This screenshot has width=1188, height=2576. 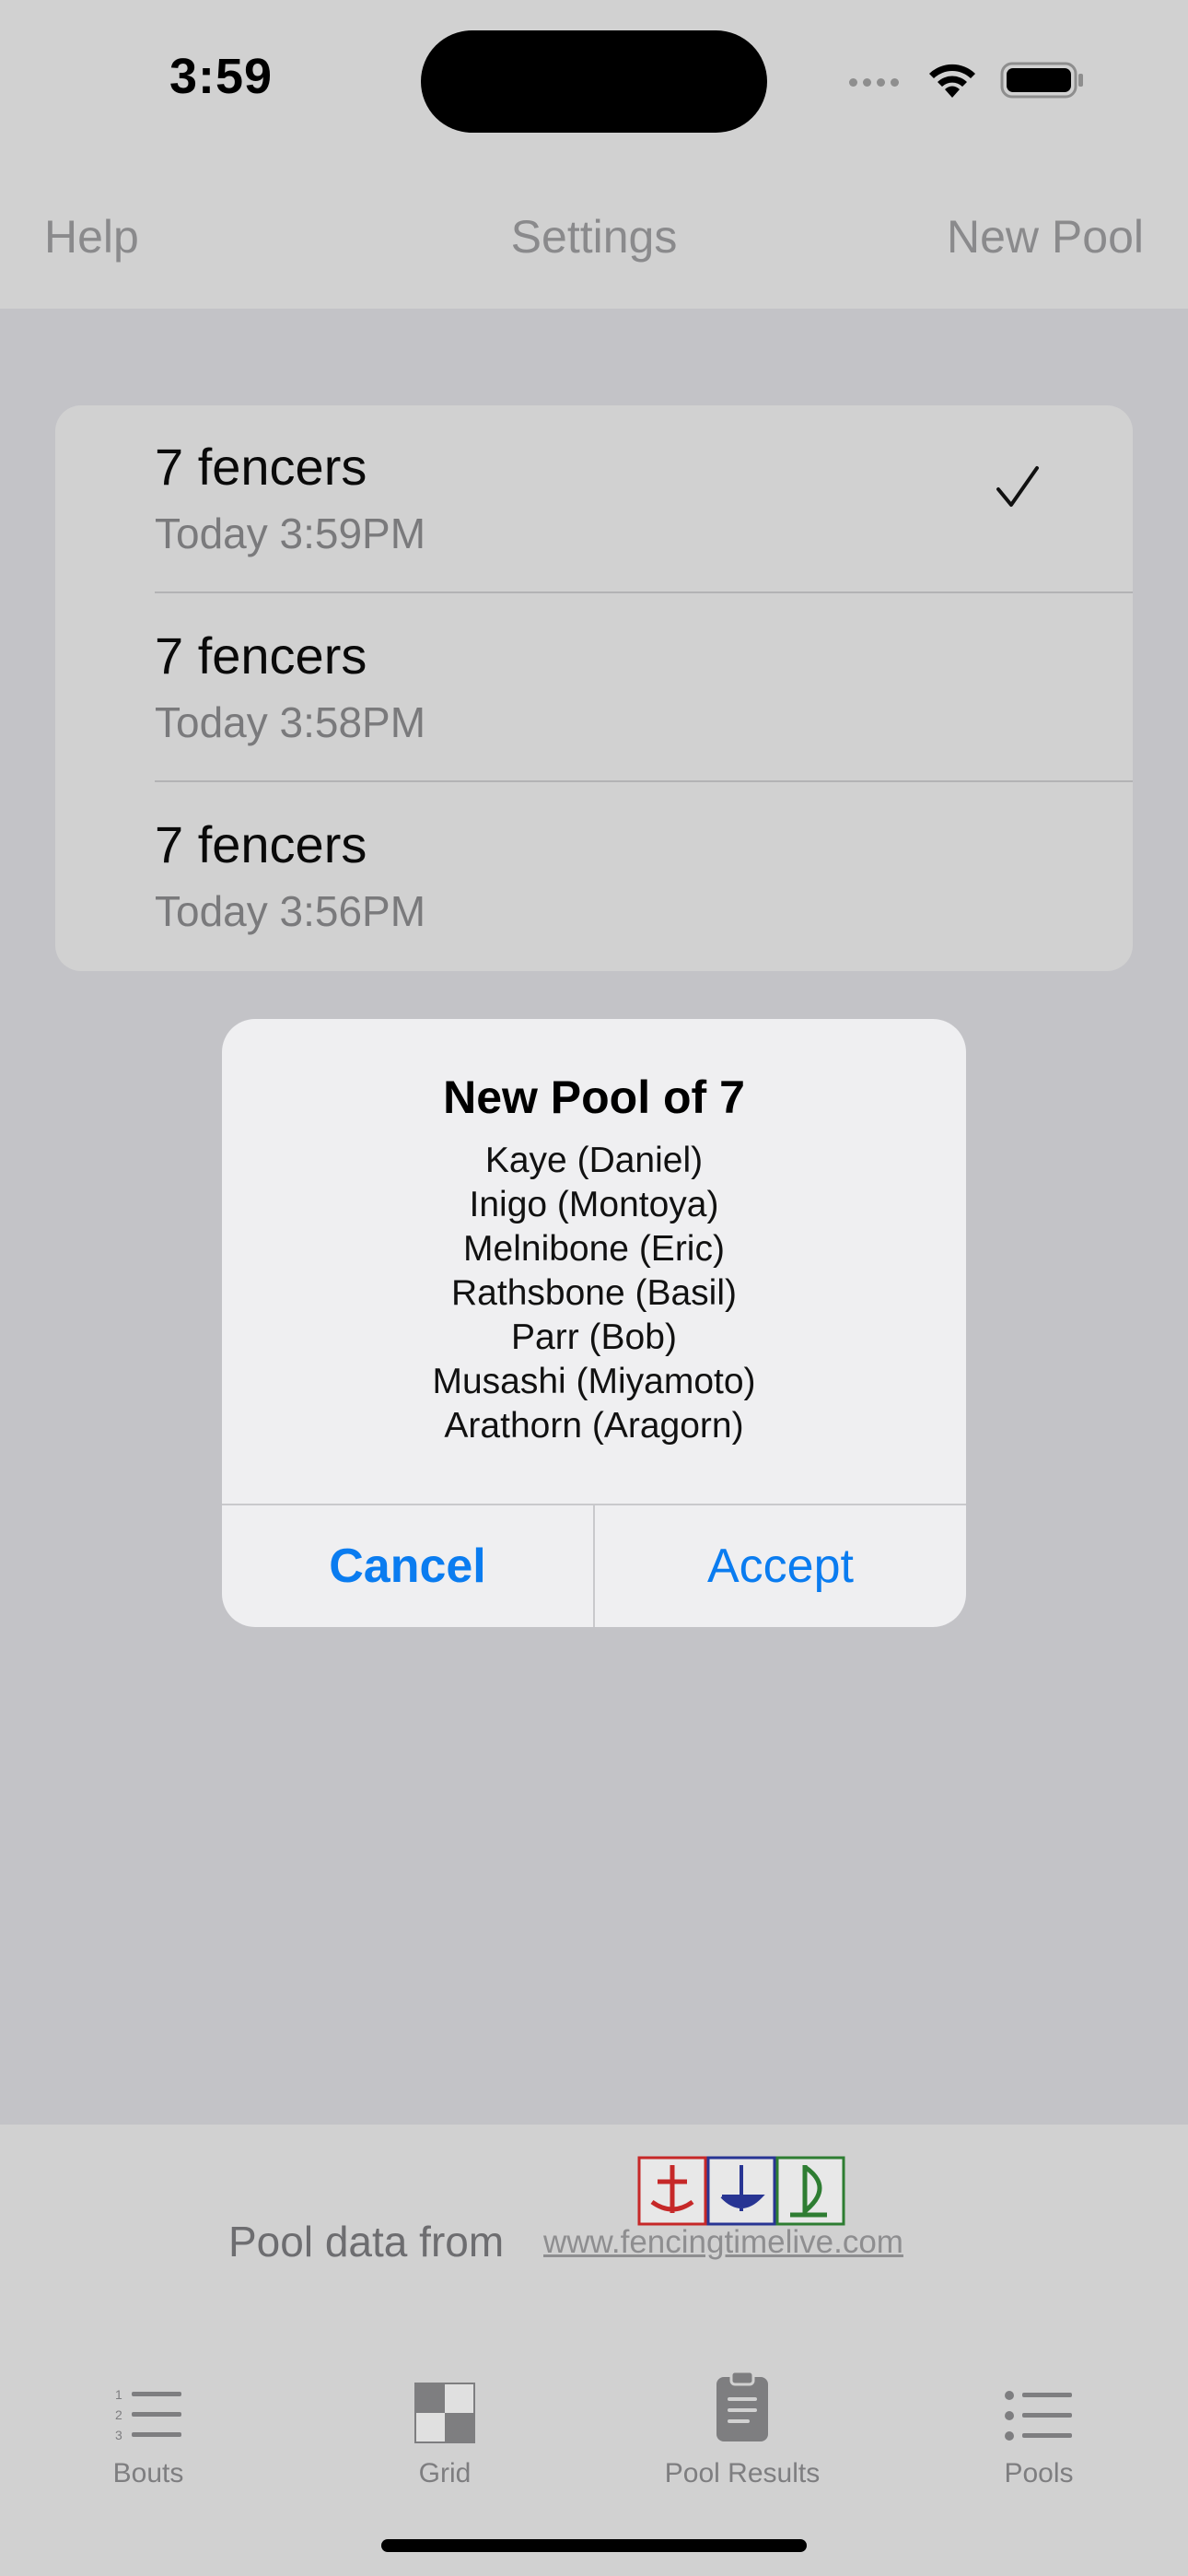 I want to click on tab-label: Pool Results, so click(x=742, y=2473).